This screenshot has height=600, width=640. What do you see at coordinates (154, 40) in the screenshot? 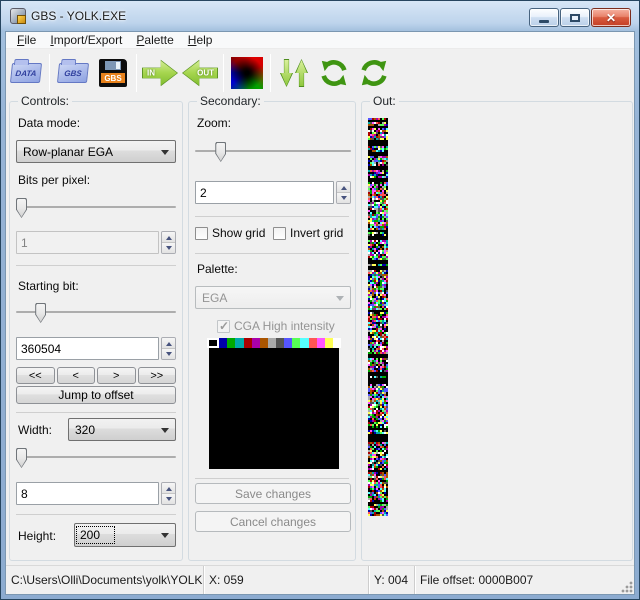
I see `menu-palette: Palette` at bounding box center [154, 40].